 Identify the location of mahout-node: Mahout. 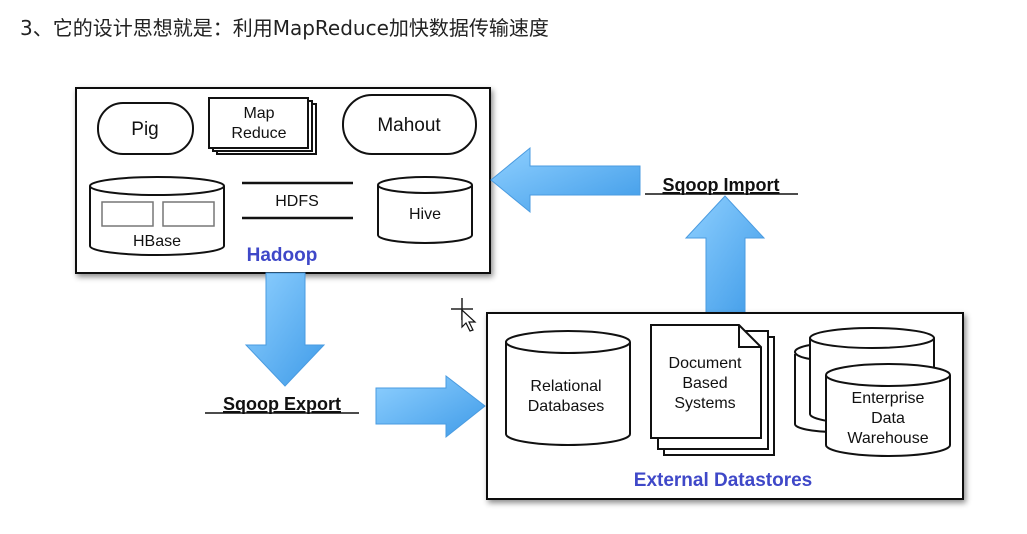
(409, 124).